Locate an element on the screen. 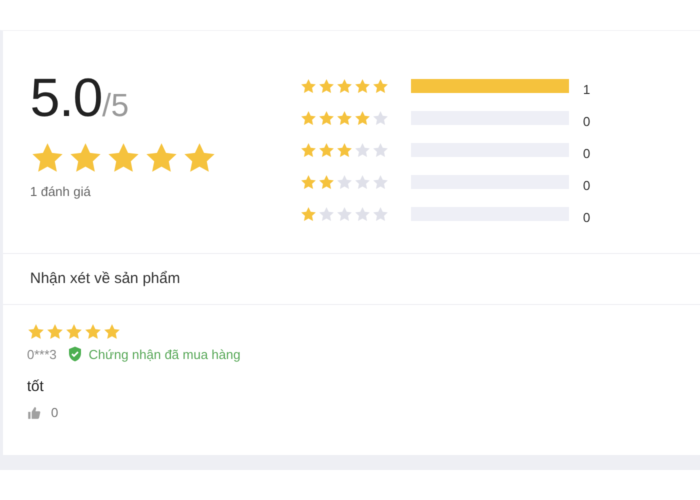 This screenshot has height=500, width=700. max-score: /5 is located at coordinates (115, 105).